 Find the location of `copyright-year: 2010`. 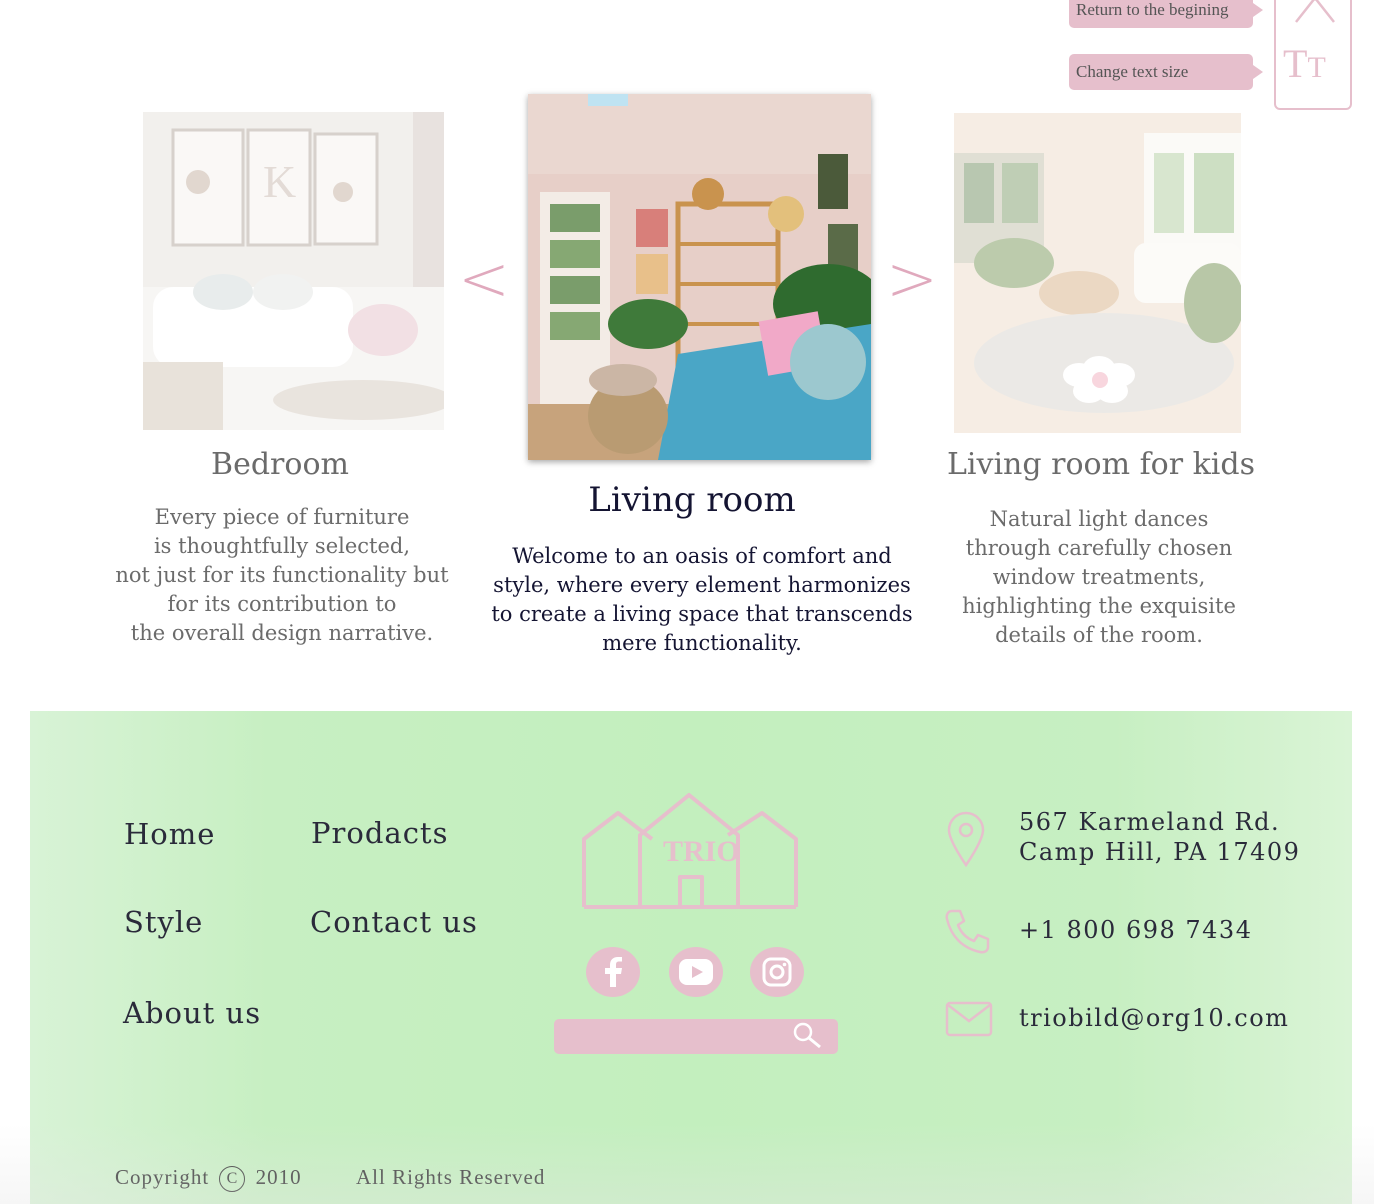

copyright-year: 2010 is located at coordinates (278, 1177).